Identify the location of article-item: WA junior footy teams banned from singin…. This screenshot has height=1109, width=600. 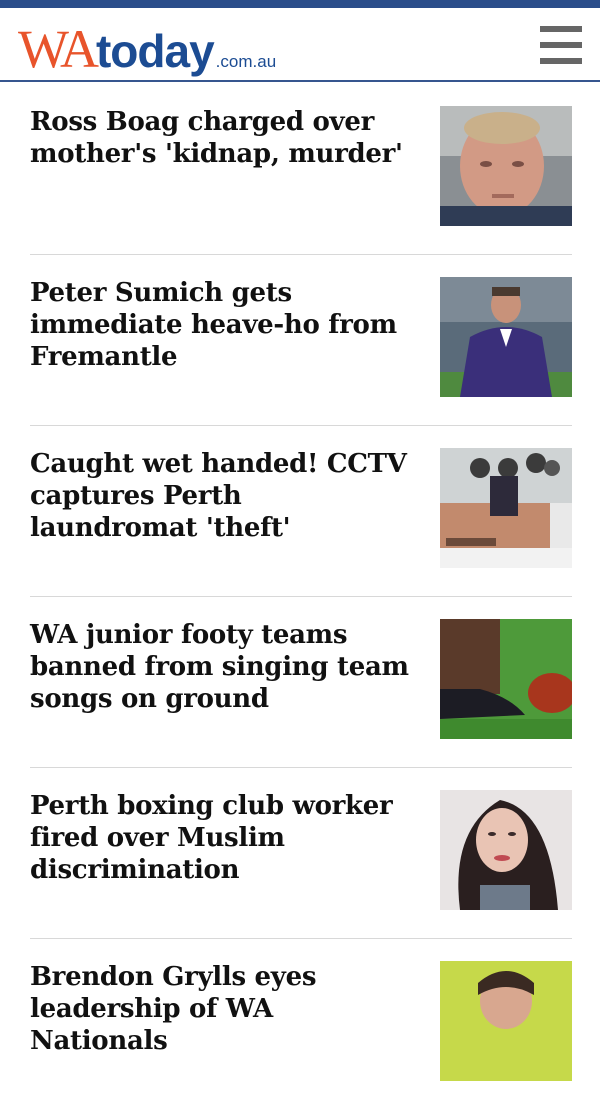
(301, 682).